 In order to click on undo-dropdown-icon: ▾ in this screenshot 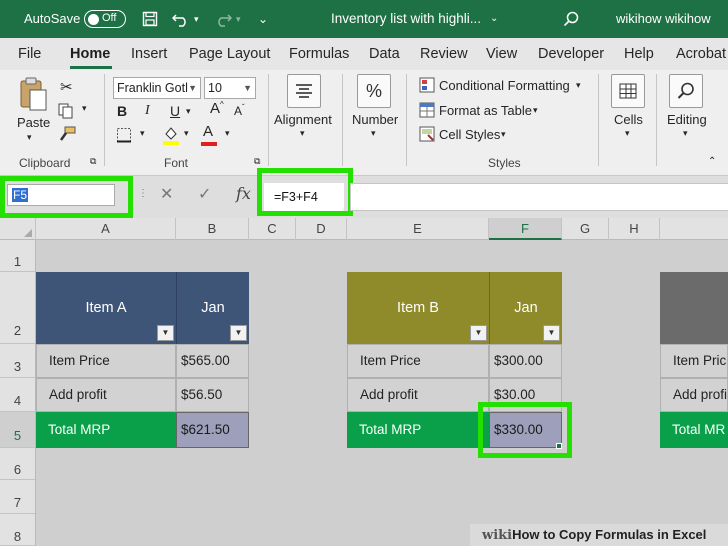, I will do `click(196, 19)`.